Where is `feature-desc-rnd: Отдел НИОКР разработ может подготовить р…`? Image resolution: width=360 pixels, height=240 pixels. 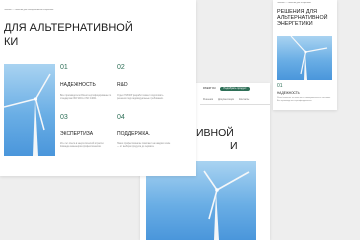 feature-desc-rnd: Отдел НИОКР разработ может подготовить р… is located at coordinates (140, 97).